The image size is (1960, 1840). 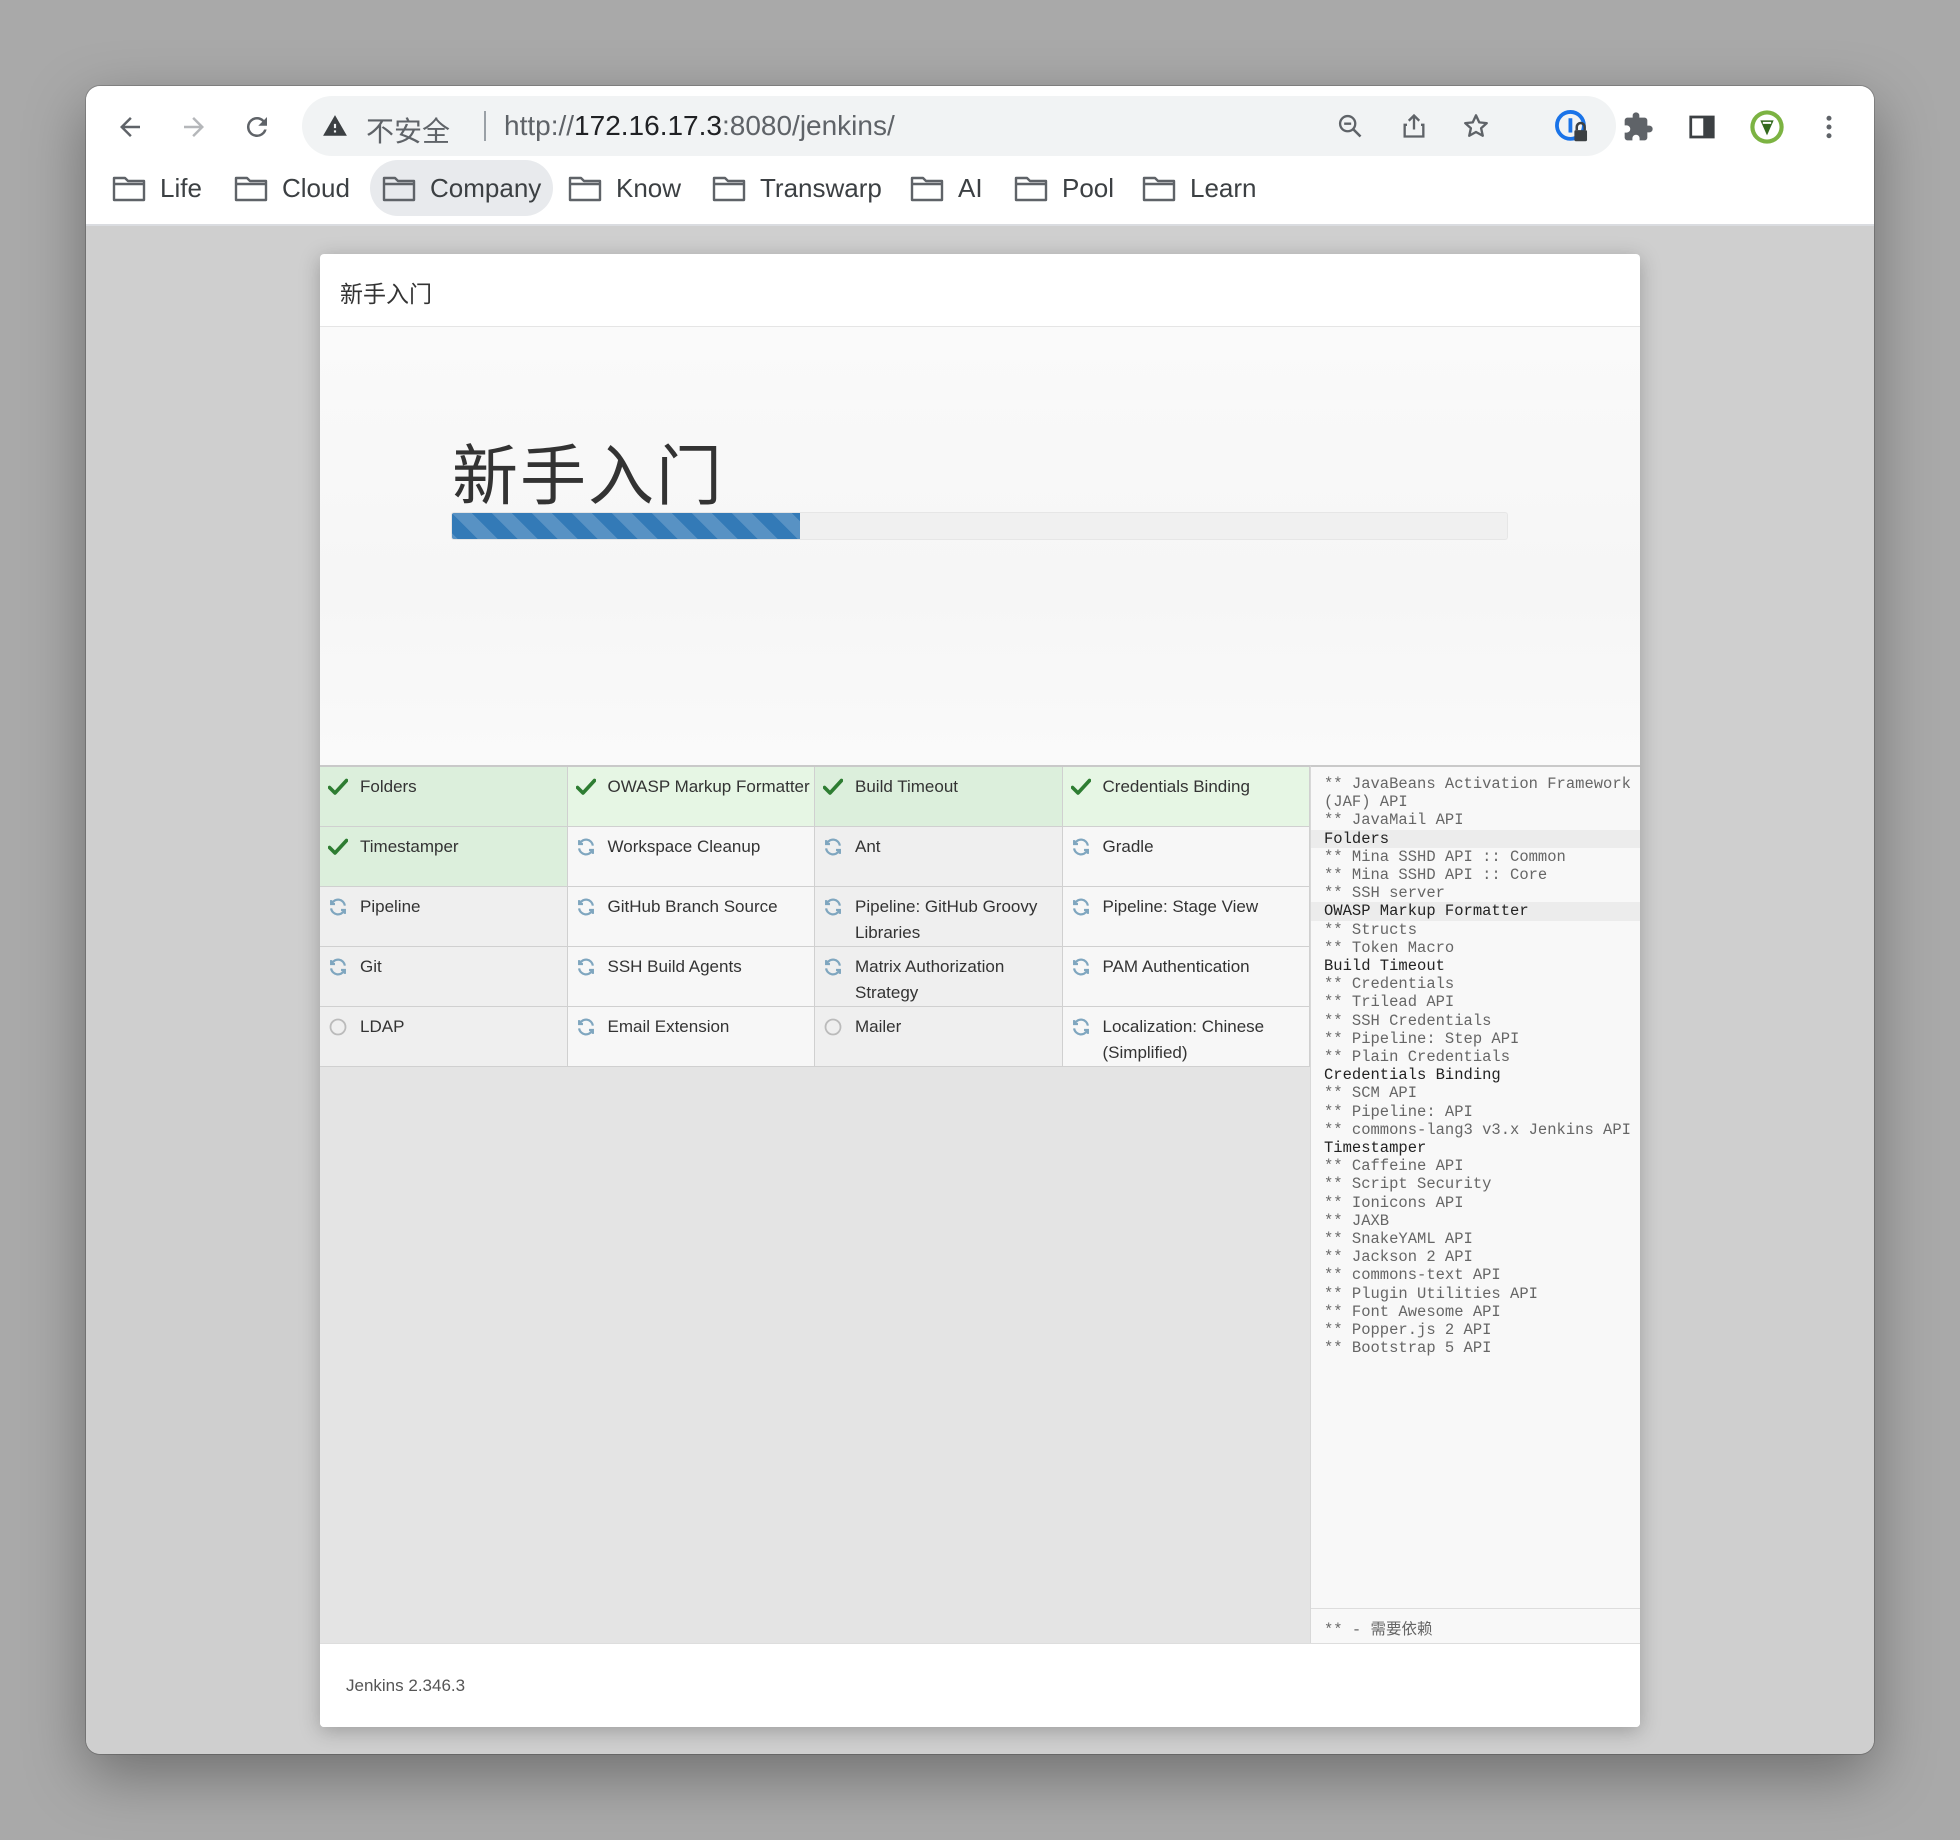 I want to click on log-dependency-line: ** Mina SSHD API :: Core, so click(x=1436, y=875).